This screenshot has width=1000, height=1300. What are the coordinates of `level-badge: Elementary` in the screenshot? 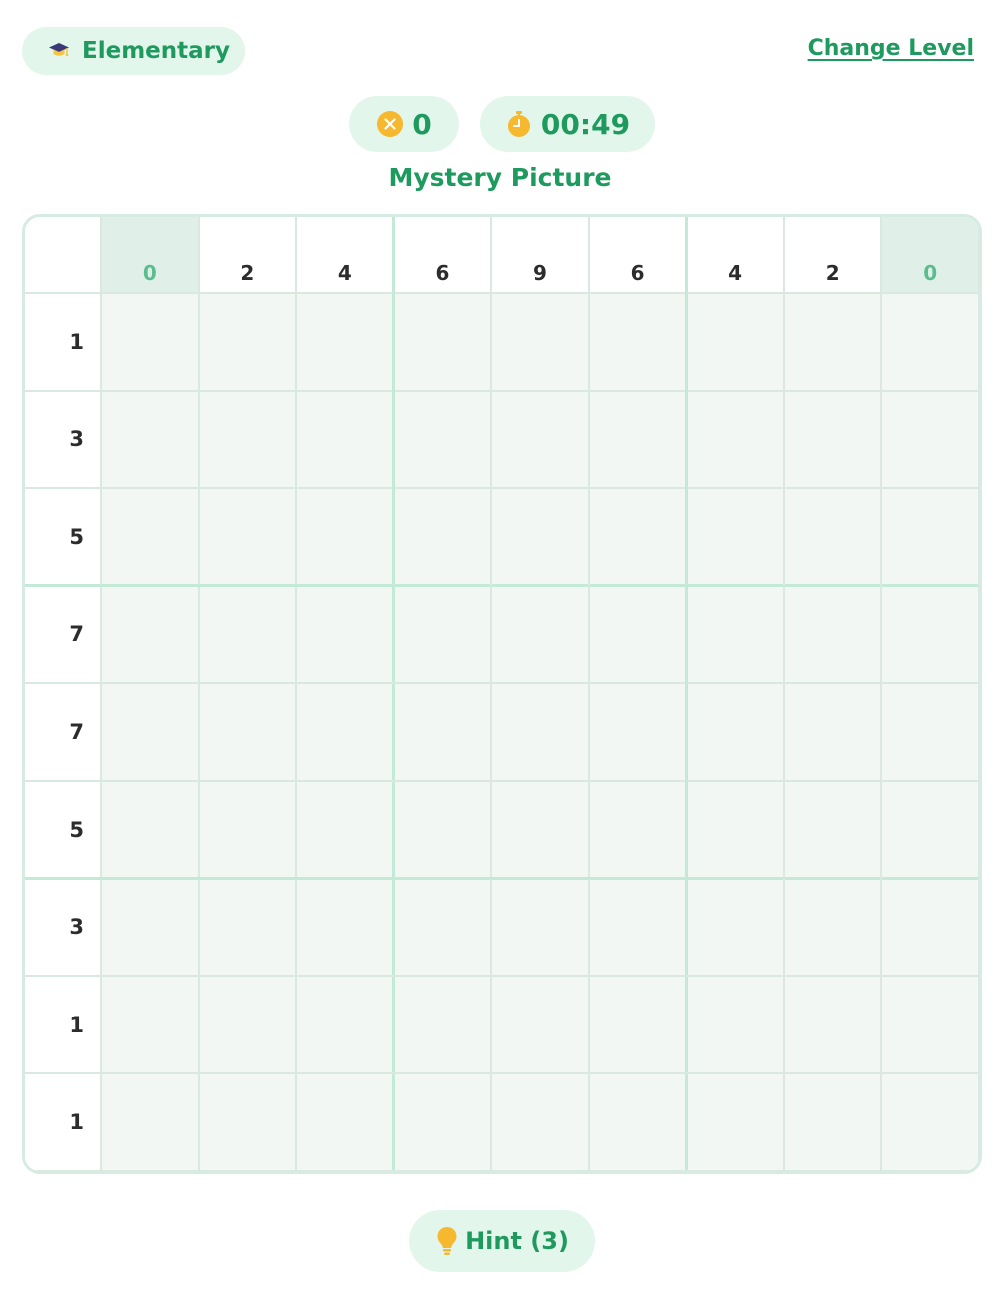 It's located at (133, 51).